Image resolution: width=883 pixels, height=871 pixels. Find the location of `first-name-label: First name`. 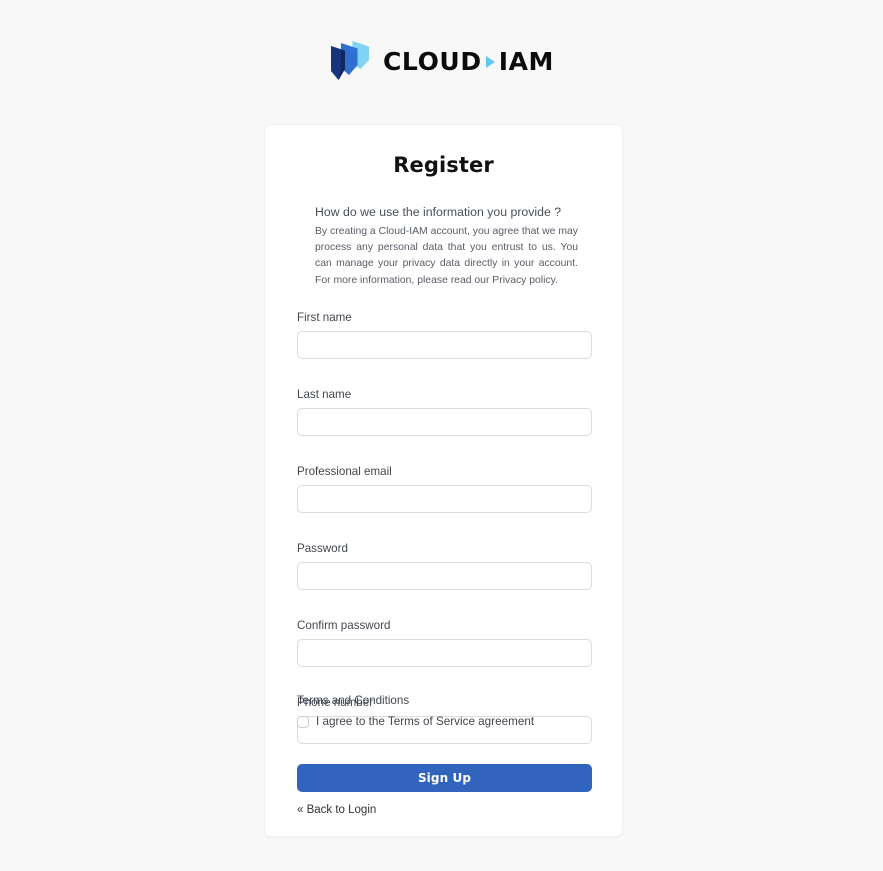

first-name-label: First name is located at coordinates (324, 317).